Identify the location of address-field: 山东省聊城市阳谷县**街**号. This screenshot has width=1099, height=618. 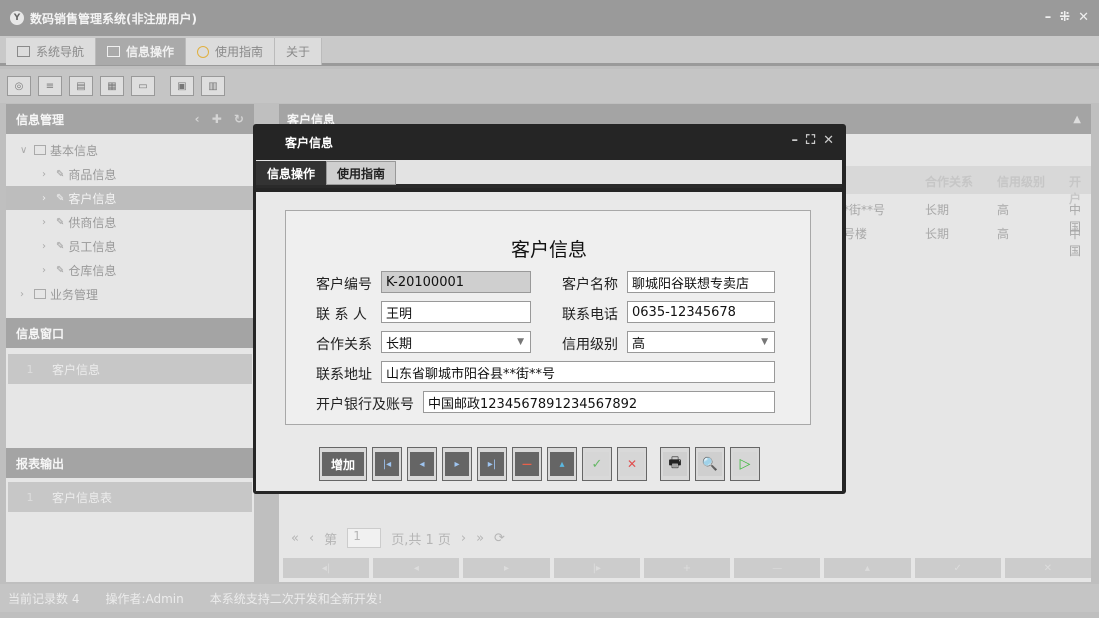
(578, 372).